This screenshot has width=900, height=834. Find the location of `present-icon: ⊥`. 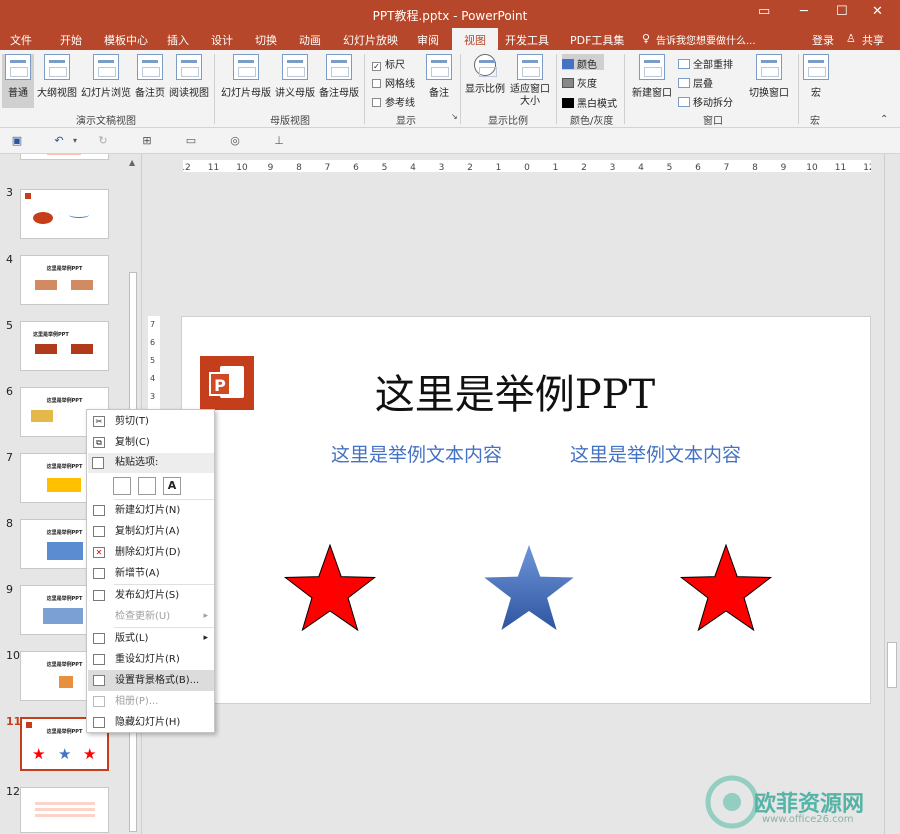

present-icon: ⊥ is located at coordinates (279, 141).